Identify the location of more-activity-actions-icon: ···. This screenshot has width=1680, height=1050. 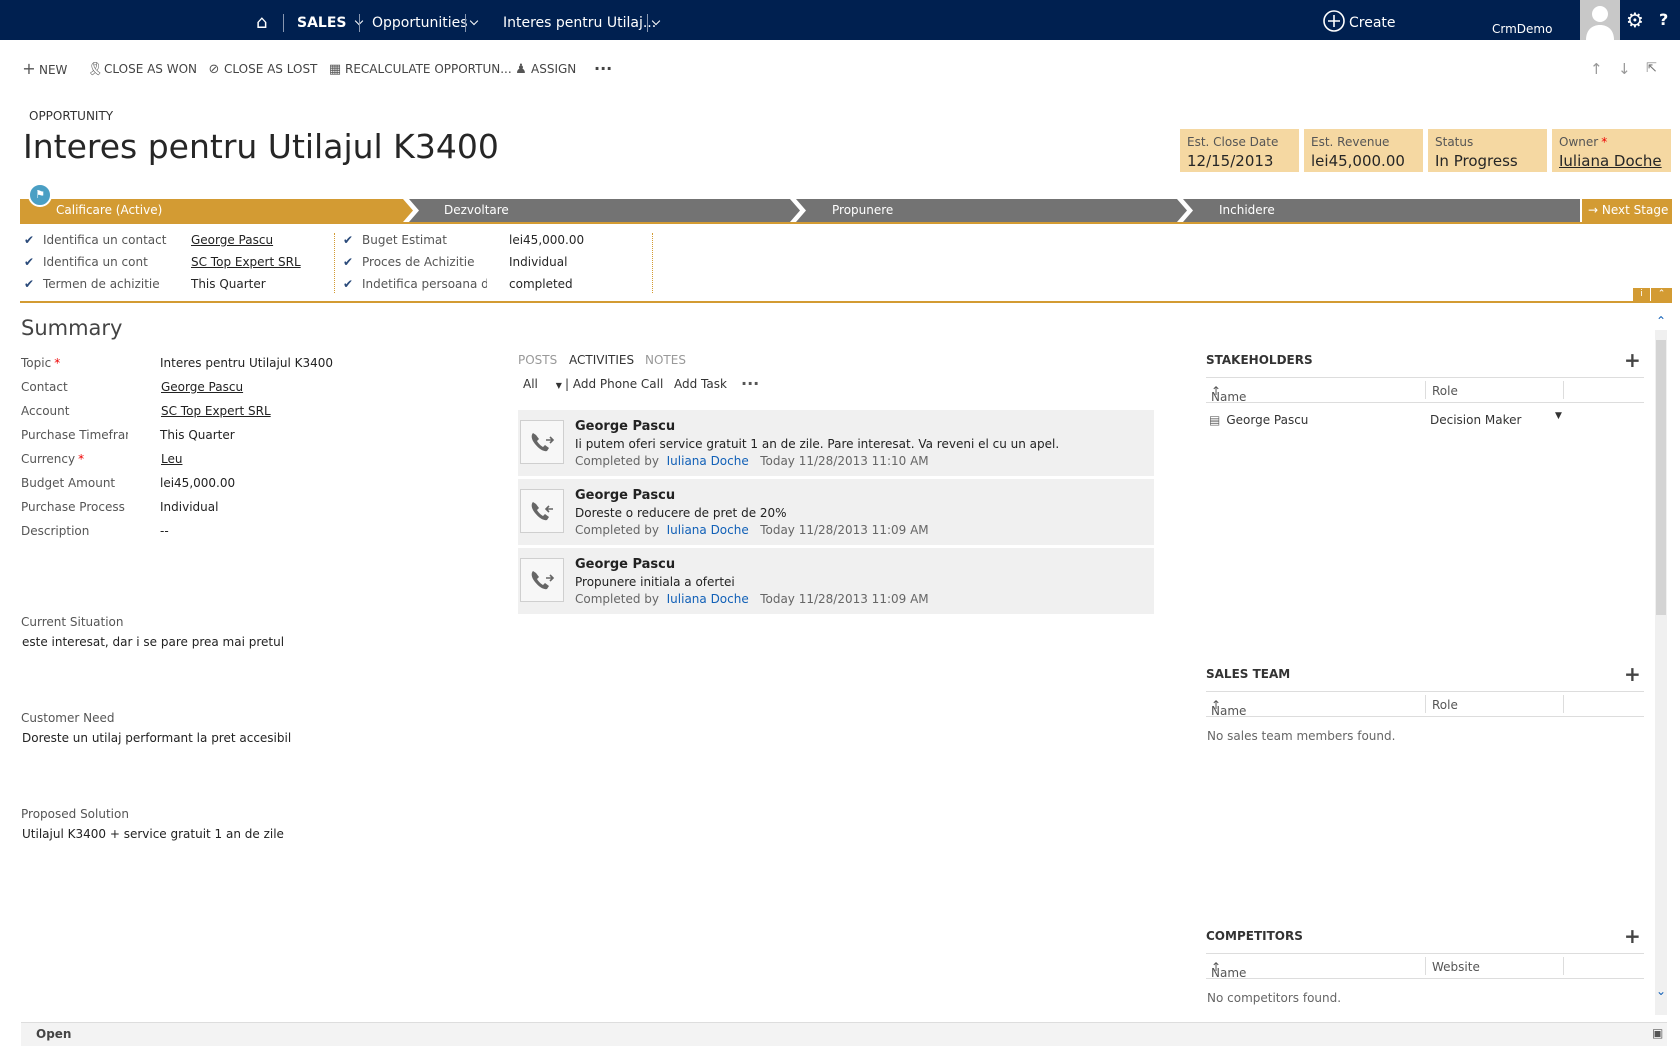
(750, 383).